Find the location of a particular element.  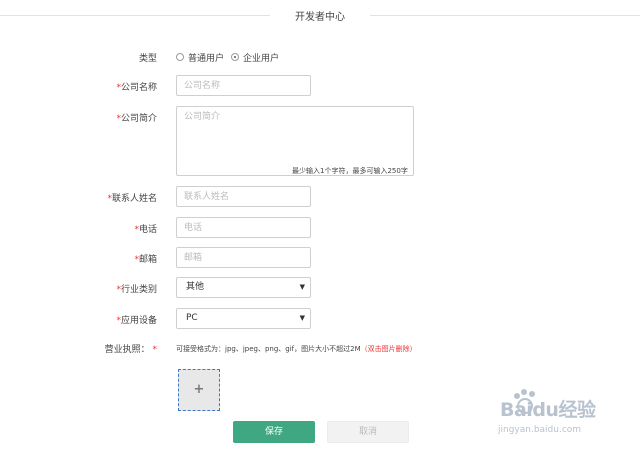

company-intro-label: *公司简介 is located at coordinates (136, 119).